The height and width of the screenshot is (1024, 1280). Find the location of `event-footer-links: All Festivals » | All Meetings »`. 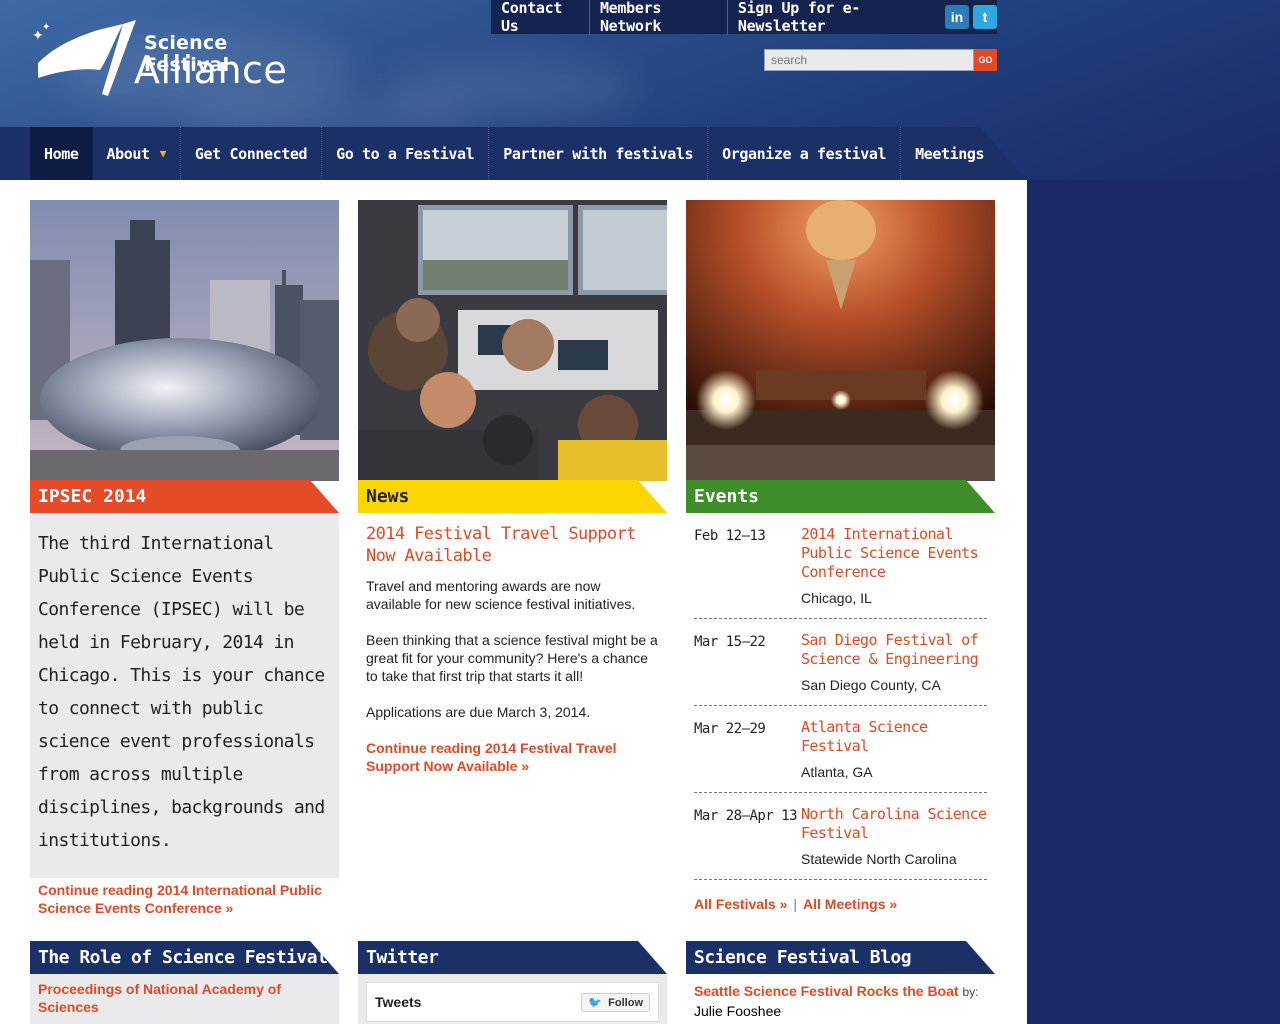

event-footer-links: All Festivals » | All Meetings » is located at coordinates (840, 904).